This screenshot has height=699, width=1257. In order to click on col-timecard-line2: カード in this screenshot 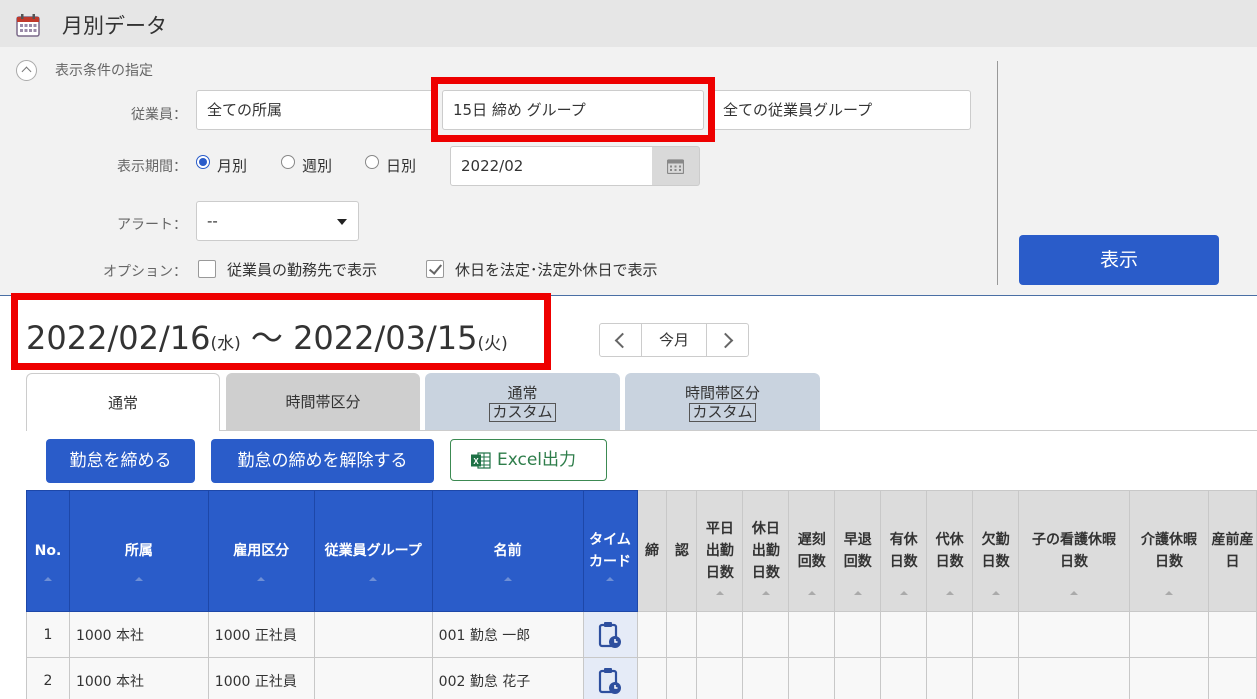, I will do `click(610, 562)`.